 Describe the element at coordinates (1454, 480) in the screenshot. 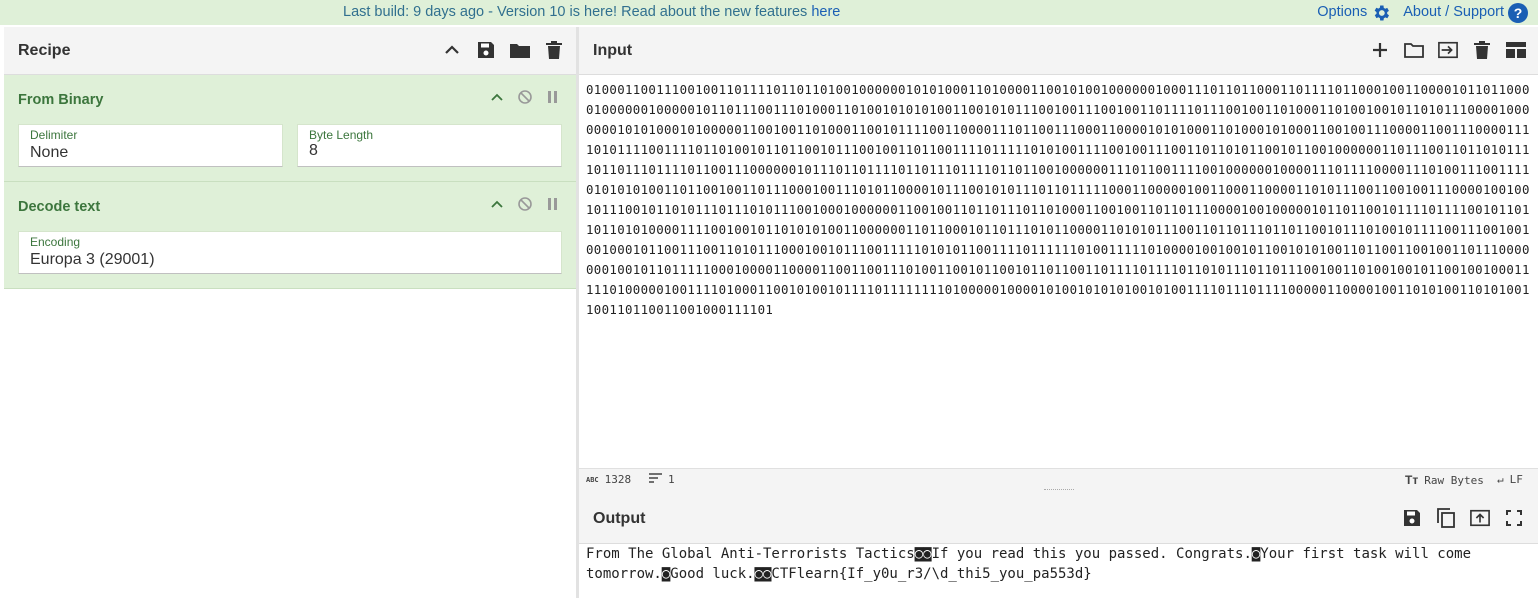

I see `encoding-value: Raw Bytes` at that location.